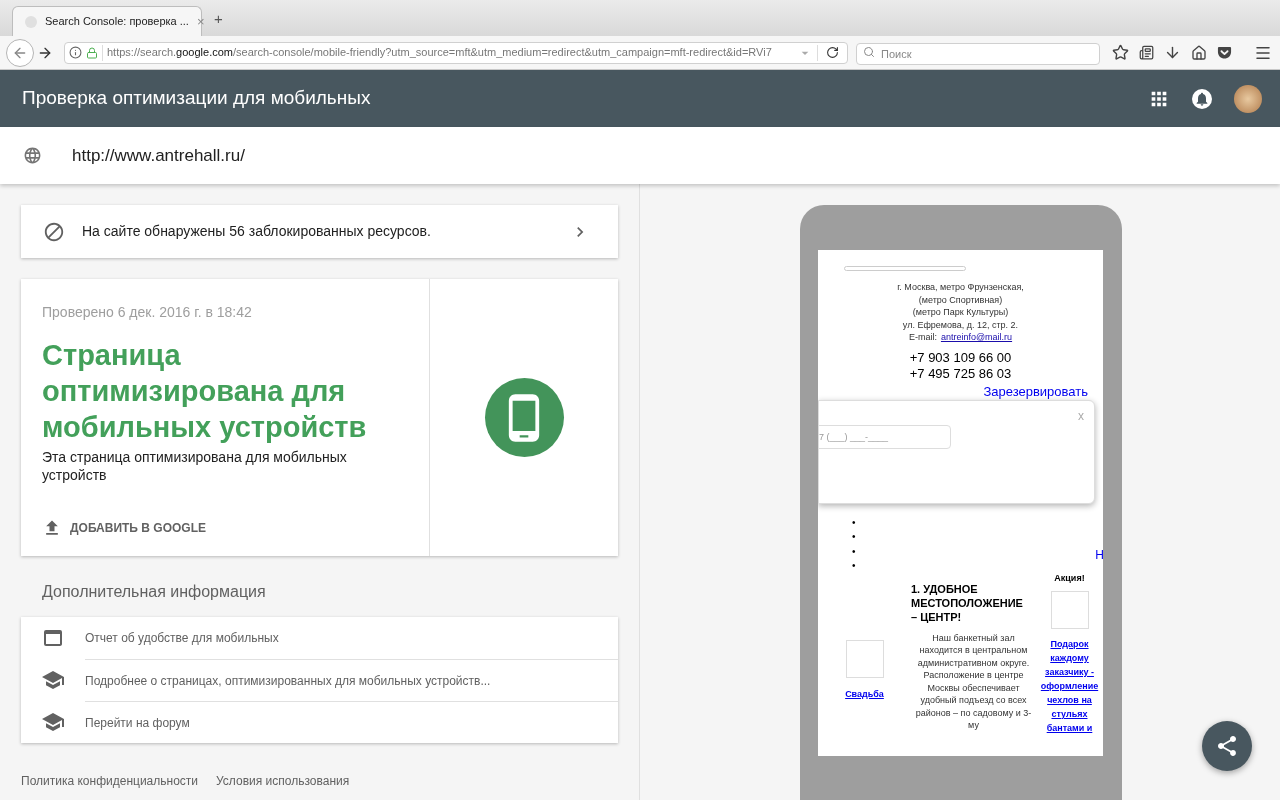 The height and width of the screenshot is (800, 1280). Describe the element at coordinates (960, 324) in the screenshot. I see `address-line: ул. Ефремова, д. 12, стр. 2.` at that location.